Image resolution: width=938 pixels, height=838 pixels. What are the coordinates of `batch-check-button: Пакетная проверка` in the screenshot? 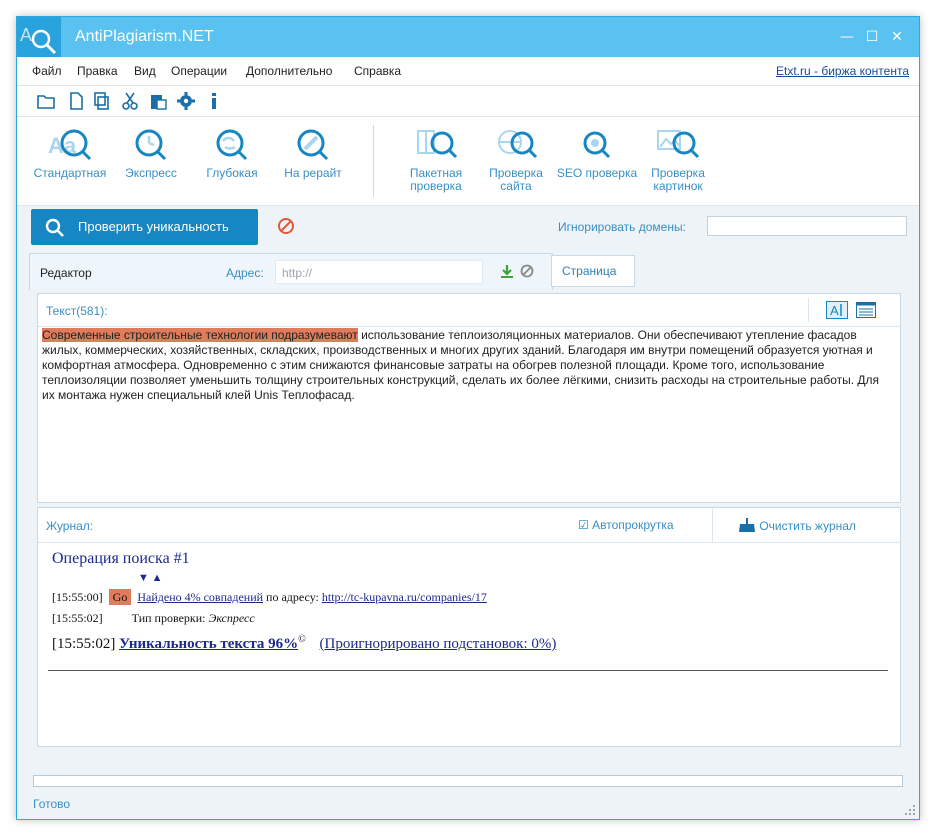 It's located at (436, 163).